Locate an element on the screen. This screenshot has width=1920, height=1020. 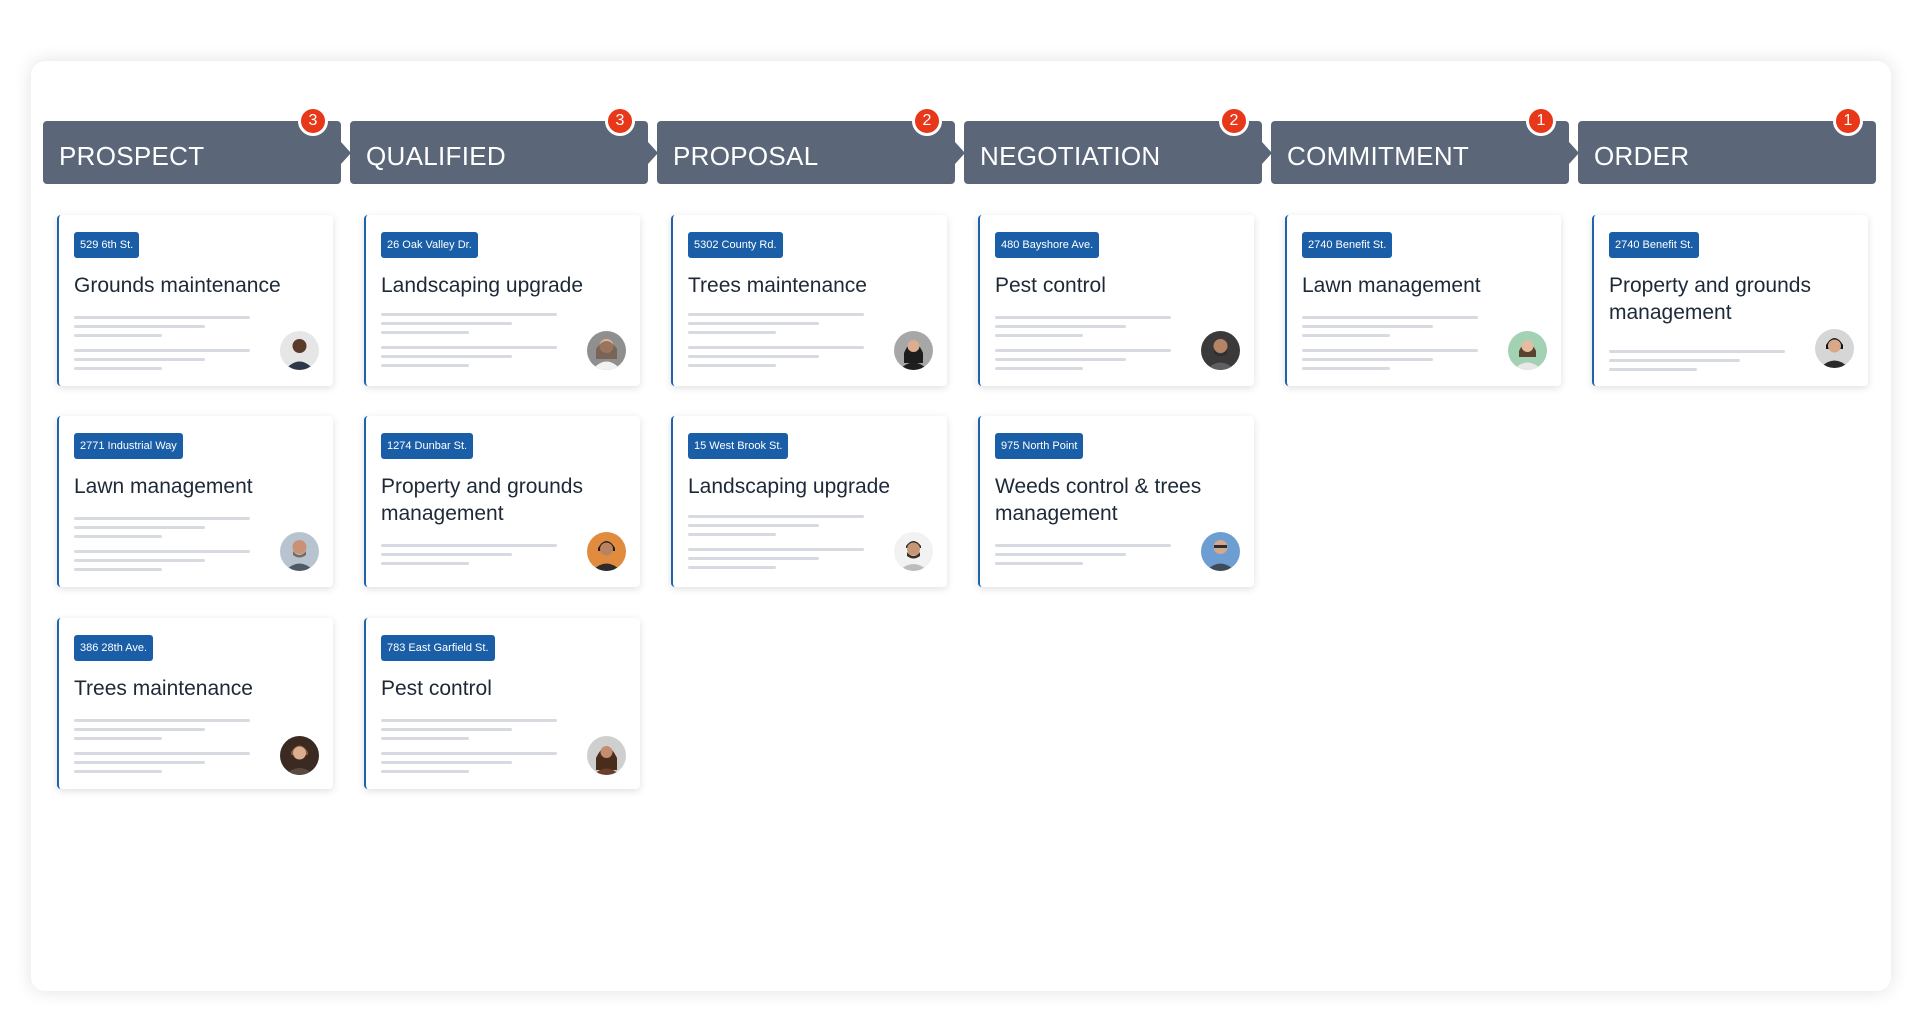
deal-card: 5302 County Rd. Trees maintenance is located at coordinates (809, 300).